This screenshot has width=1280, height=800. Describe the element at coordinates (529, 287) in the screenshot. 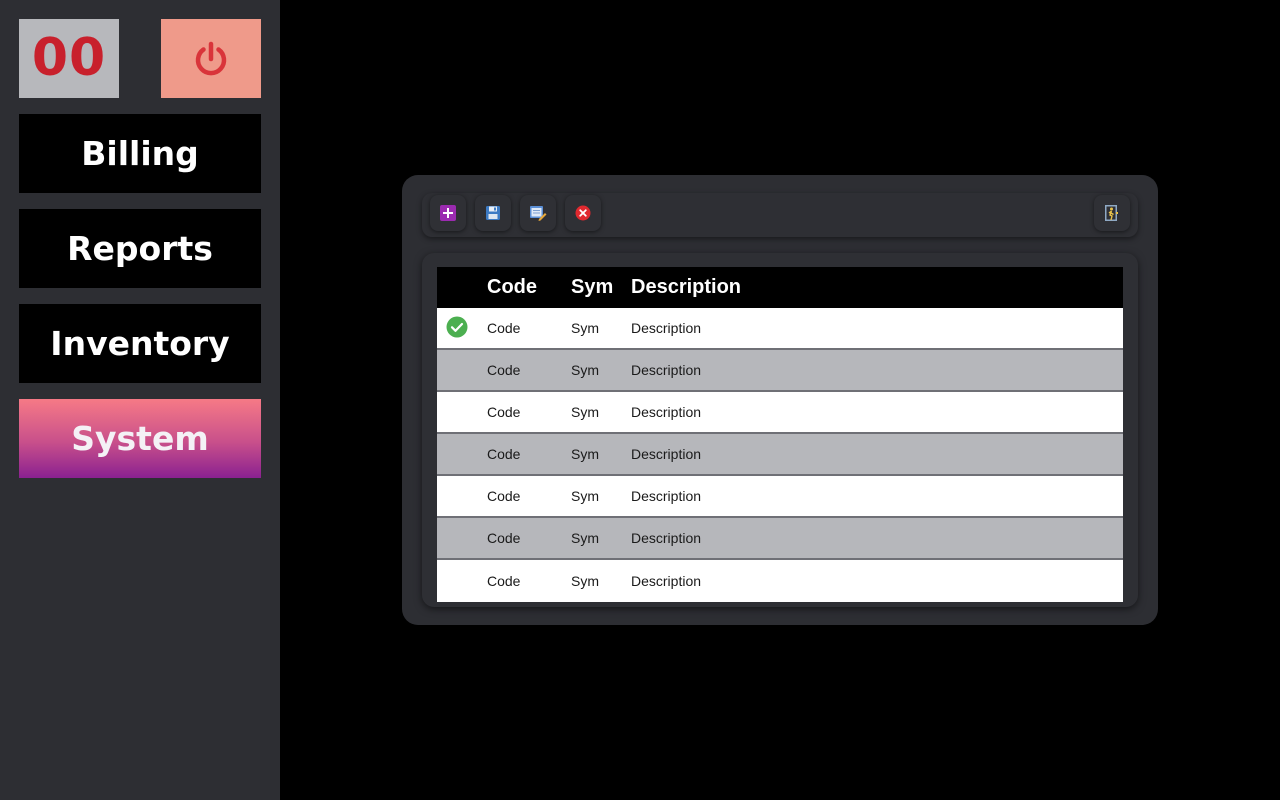

I see `header-code: Code` at that location.